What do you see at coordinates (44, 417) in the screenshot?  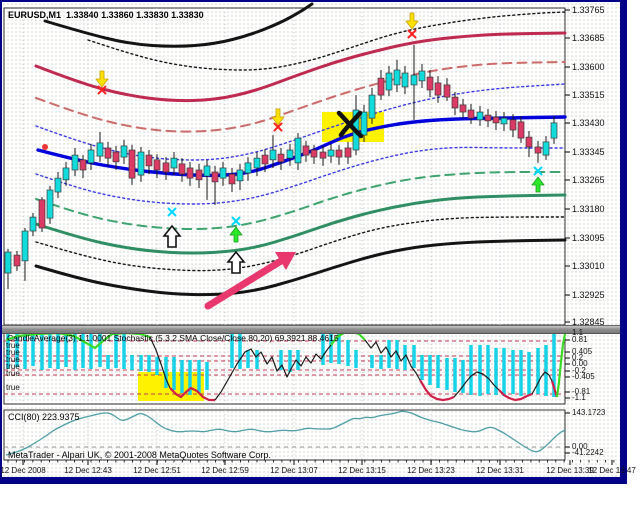 I see `cci-pane-title: CCI(80) 223.9375` at bounding box center [44, 417].